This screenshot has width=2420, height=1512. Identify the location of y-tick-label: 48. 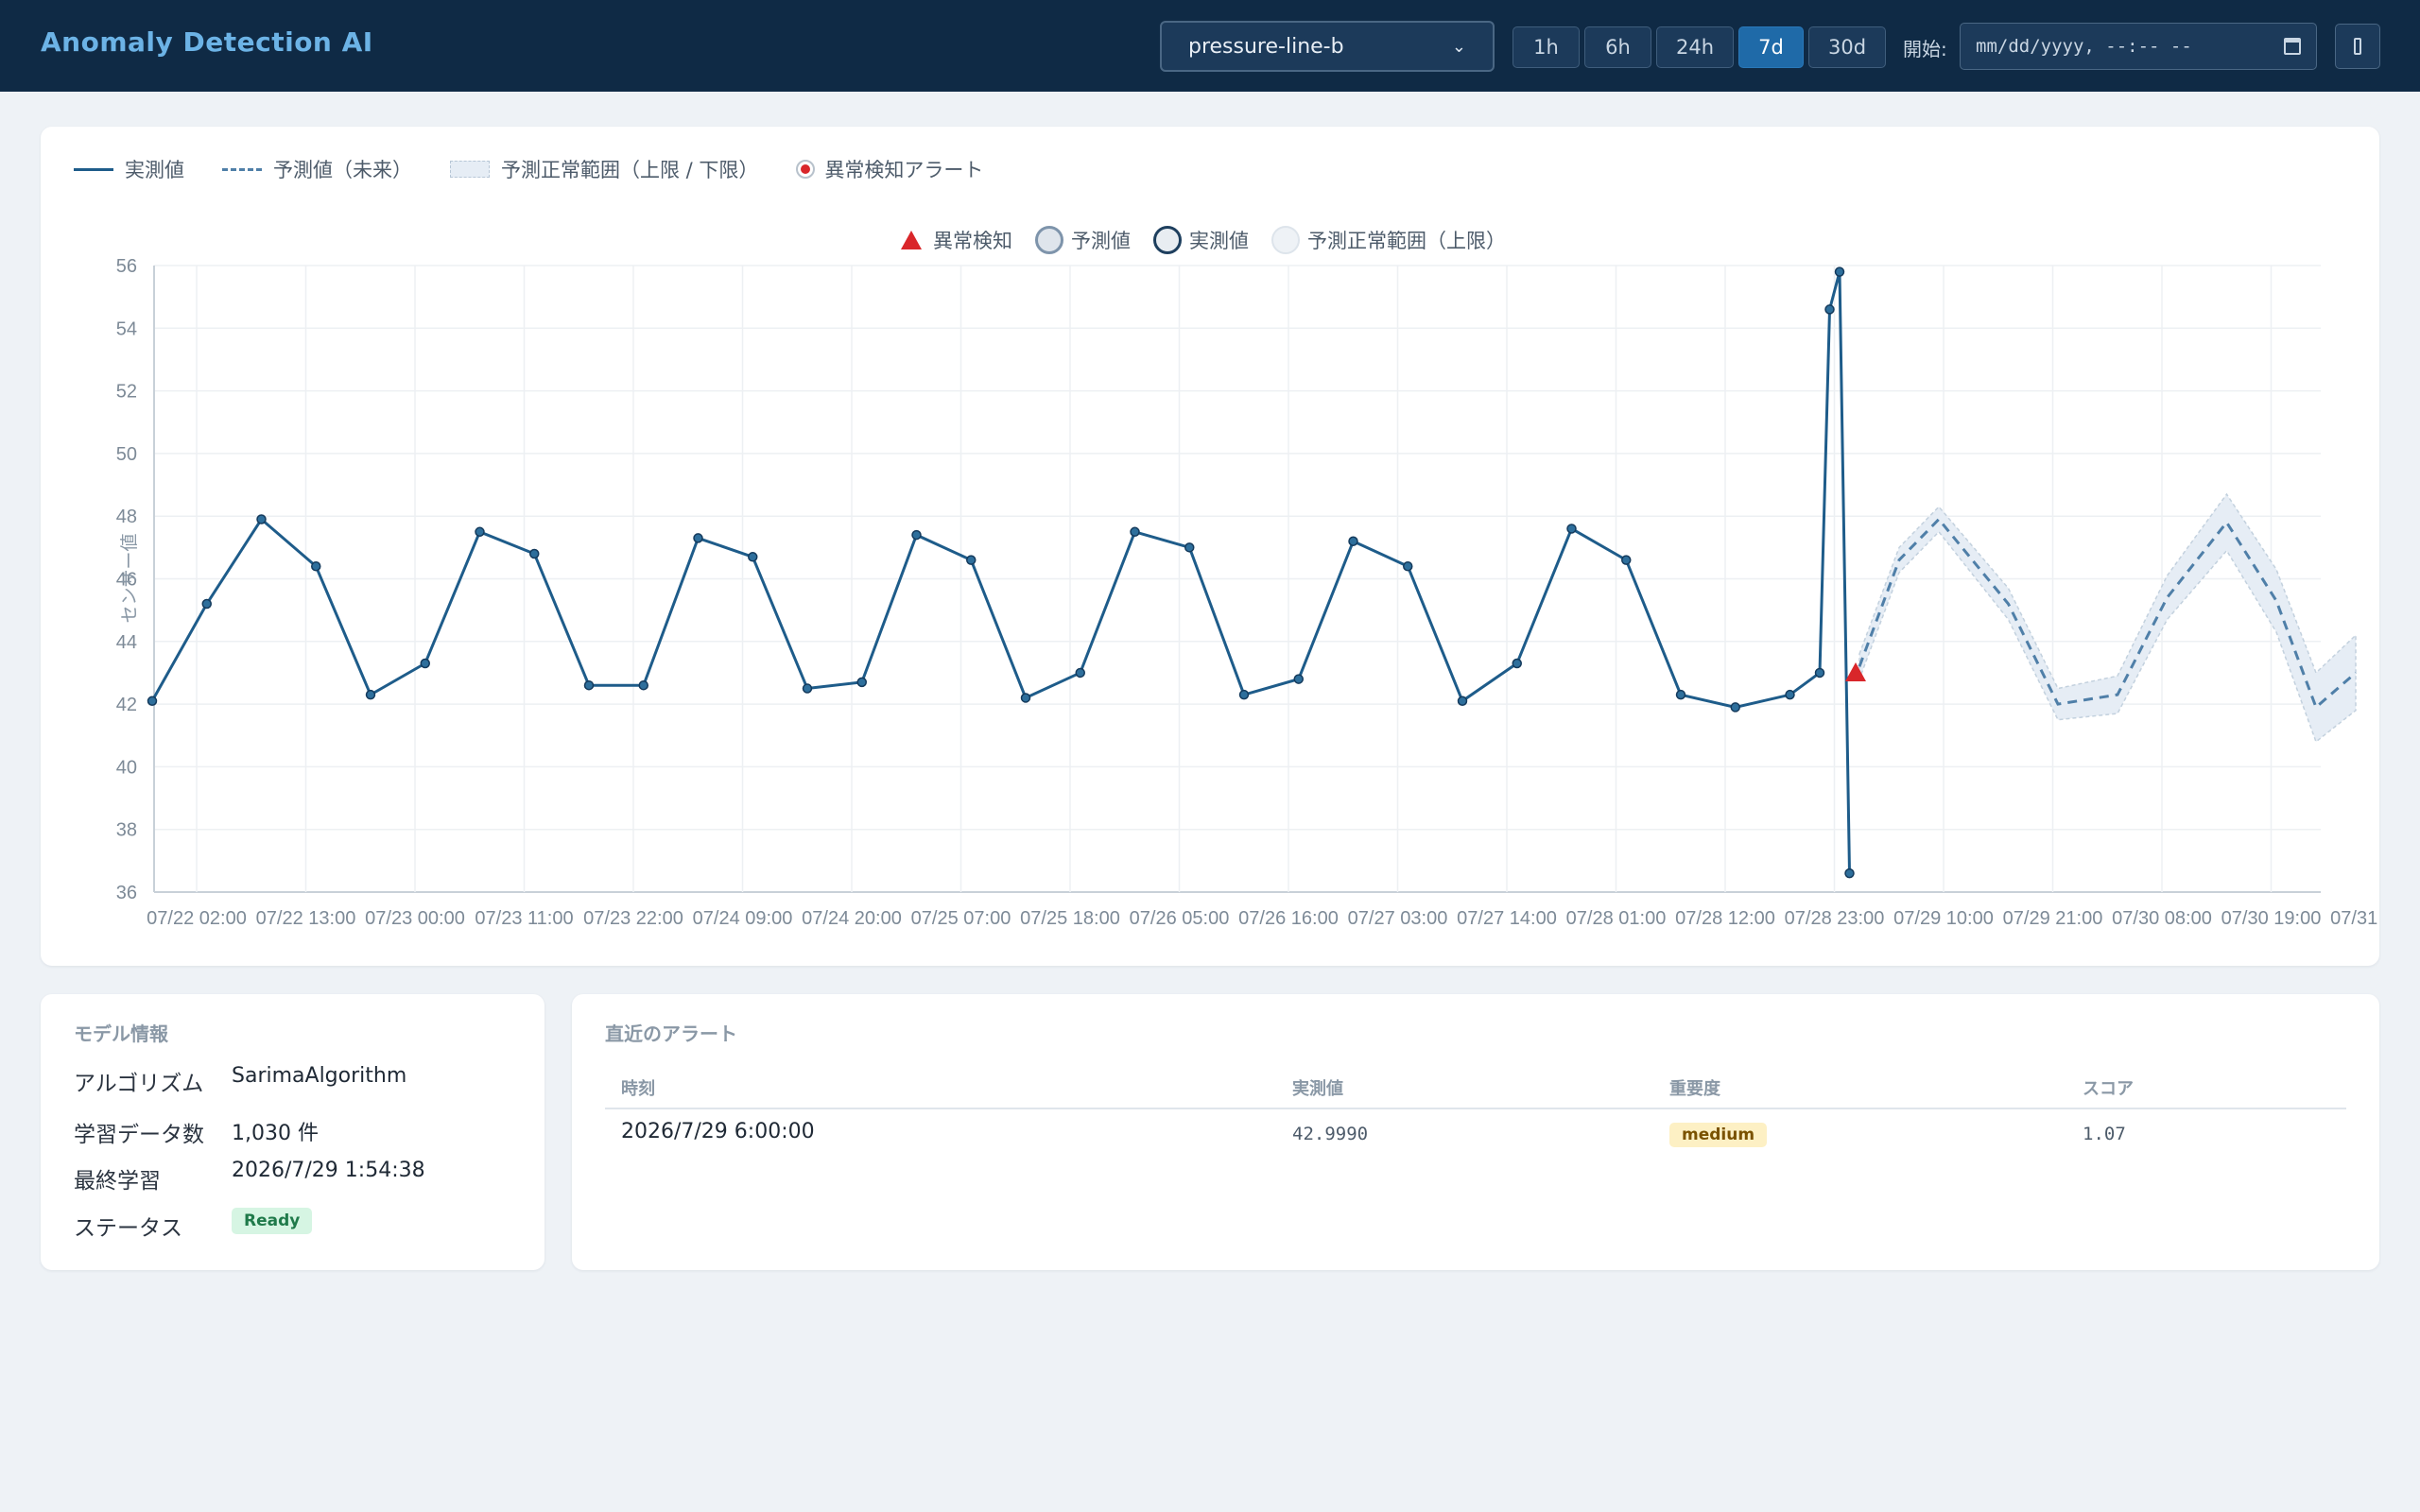
(126, 517).